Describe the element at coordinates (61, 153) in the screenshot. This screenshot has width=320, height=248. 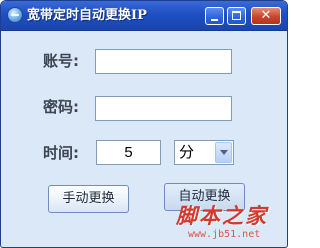
I see `time-label: 时间:` at that location.